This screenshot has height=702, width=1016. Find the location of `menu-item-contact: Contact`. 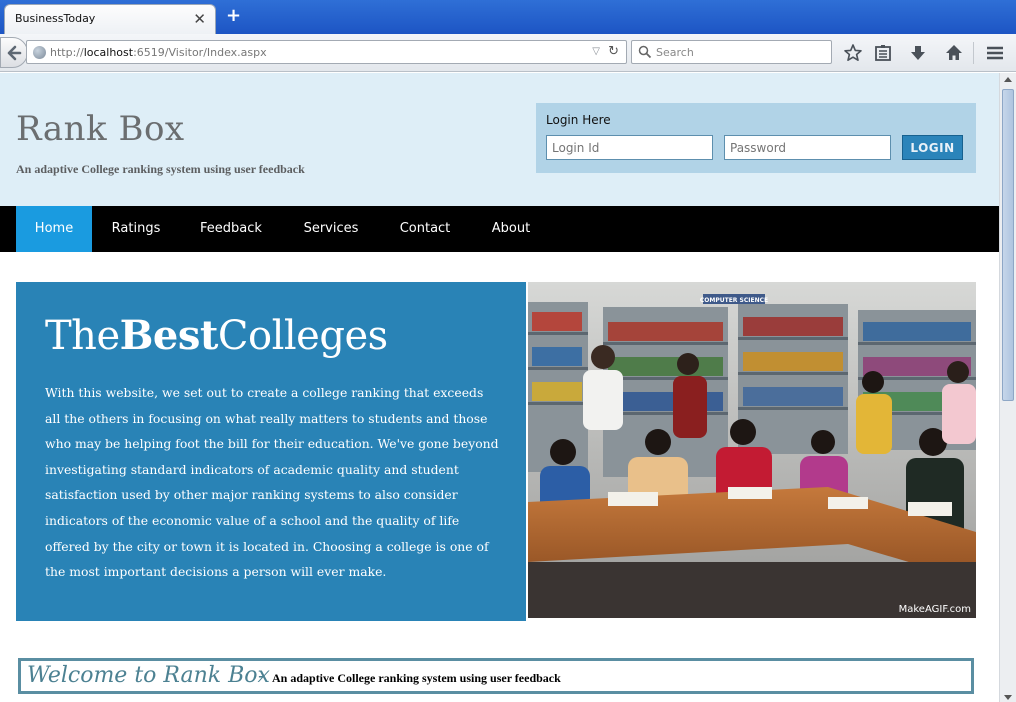

menu-item-contact: Contact is located at coordinates (425, 229).